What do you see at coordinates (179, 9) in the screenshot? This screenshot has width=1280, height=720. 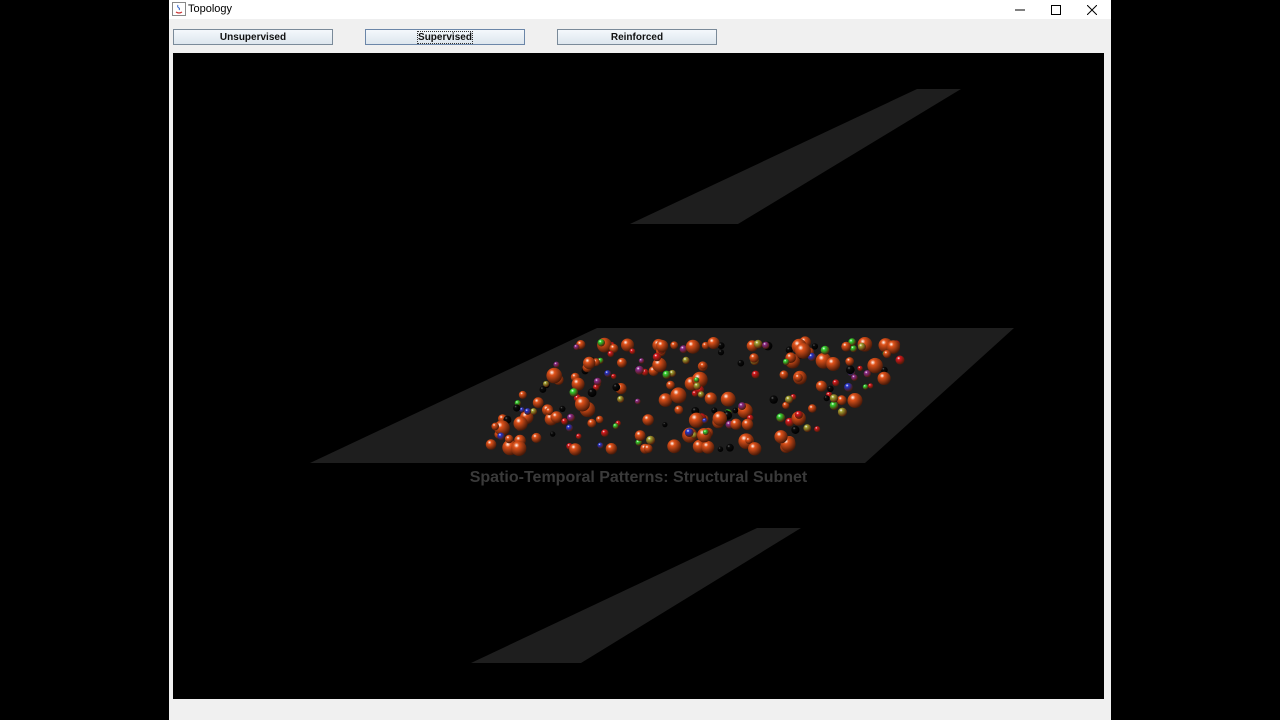 I see `java-app-icon` at bounding box center [179, 9].